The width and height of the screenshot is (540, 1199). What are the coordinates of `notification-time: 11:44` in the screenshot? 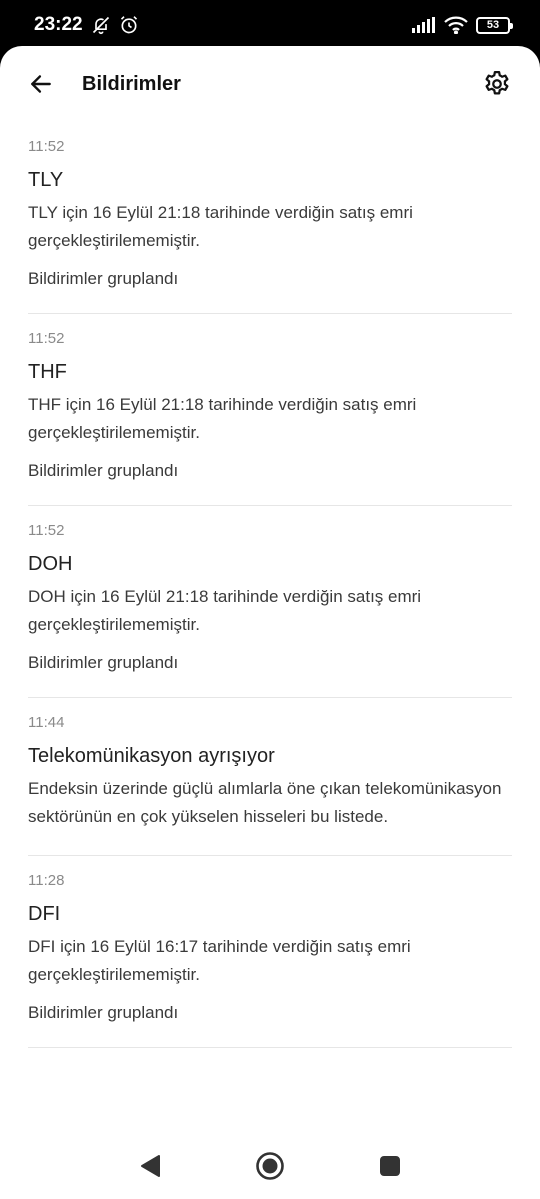 It's located at (46, 722).